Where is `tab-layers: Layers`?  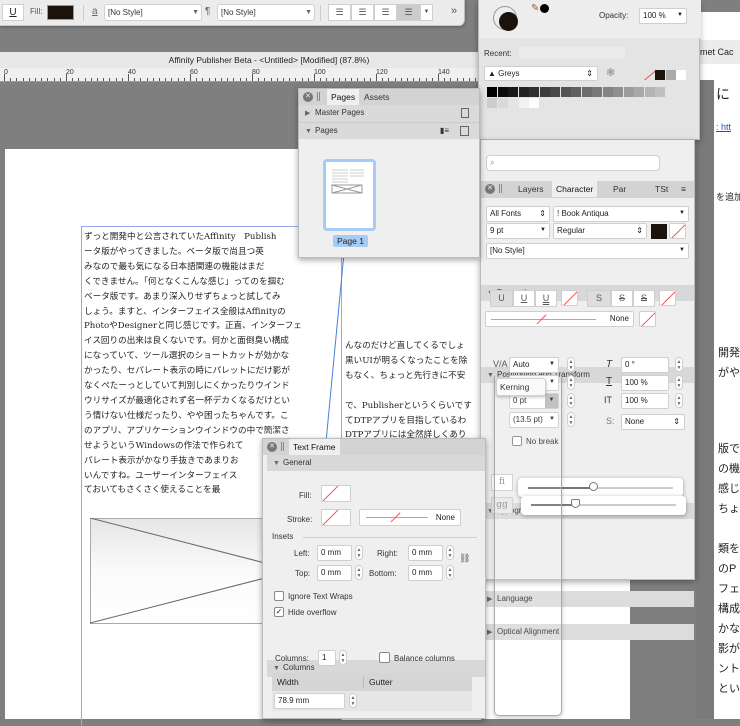 tab-layers: Layers is located at coordinates (531, 189).